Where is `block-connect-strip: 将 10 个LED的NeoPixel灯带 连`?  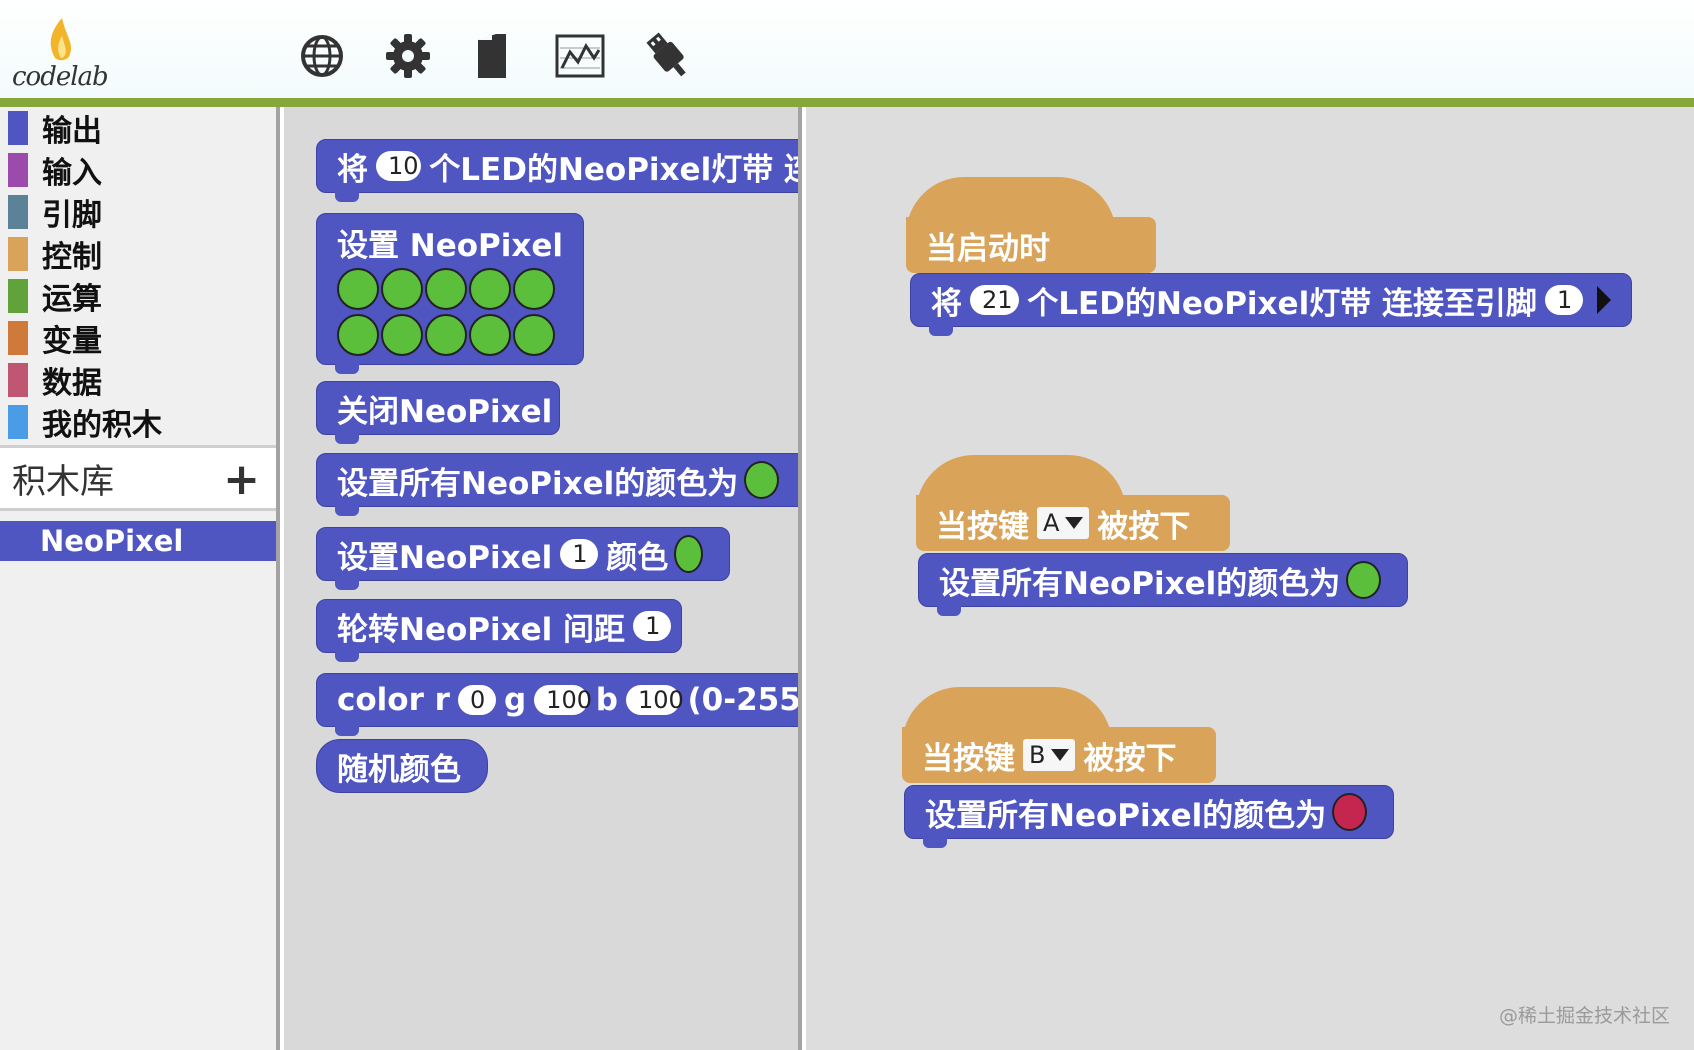 block-connect-strip: 将 10 个LED的NeoPixel灯带 连 is located at coordinates (559, 170).